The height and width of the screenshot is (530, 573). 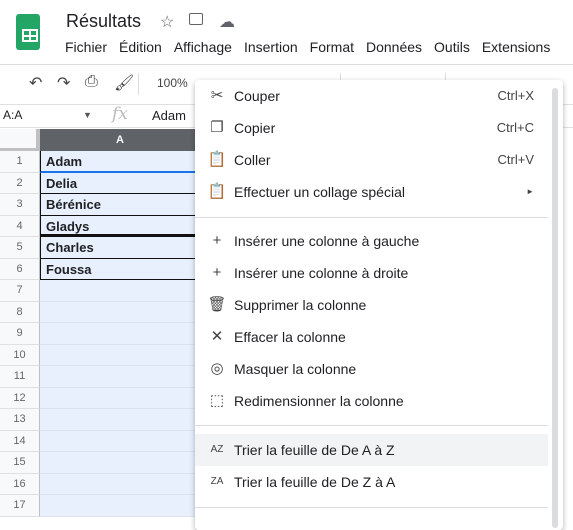 What do you see at coordinates (394, 47) in the screenshot?
I see `menu-donnees: Données` at bounding box center [394, 47].